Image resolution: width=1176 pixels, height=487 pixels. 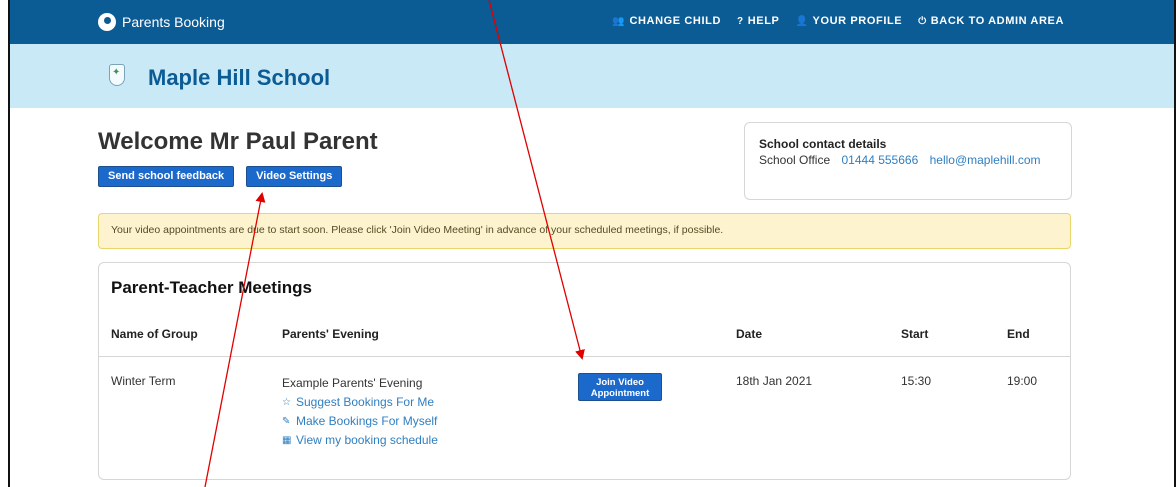 What do you see at coordinates (985, 160) in the screenshot?
I see `contact-email-link: hello@maplehill.com` at bounding box center [985, 160].